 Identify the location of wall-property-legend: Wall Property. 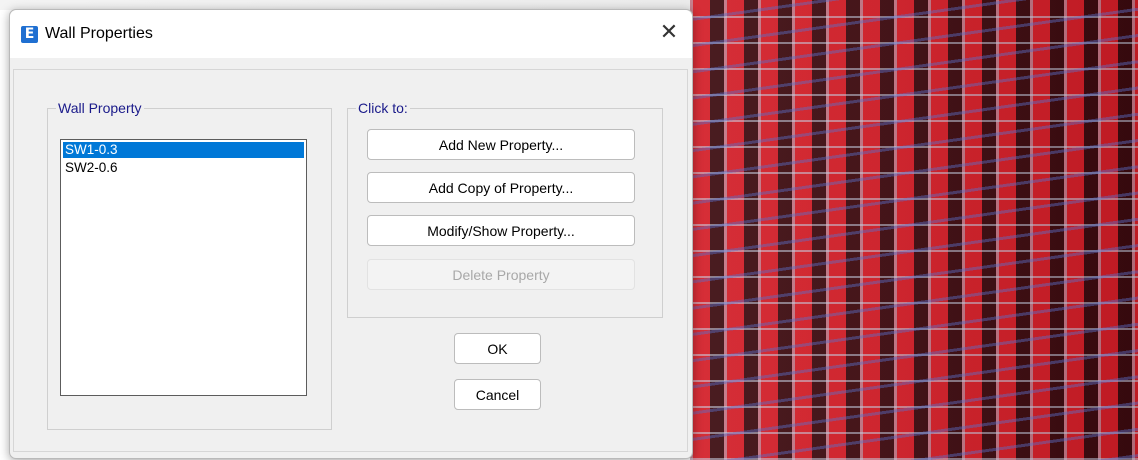
(100, 108).